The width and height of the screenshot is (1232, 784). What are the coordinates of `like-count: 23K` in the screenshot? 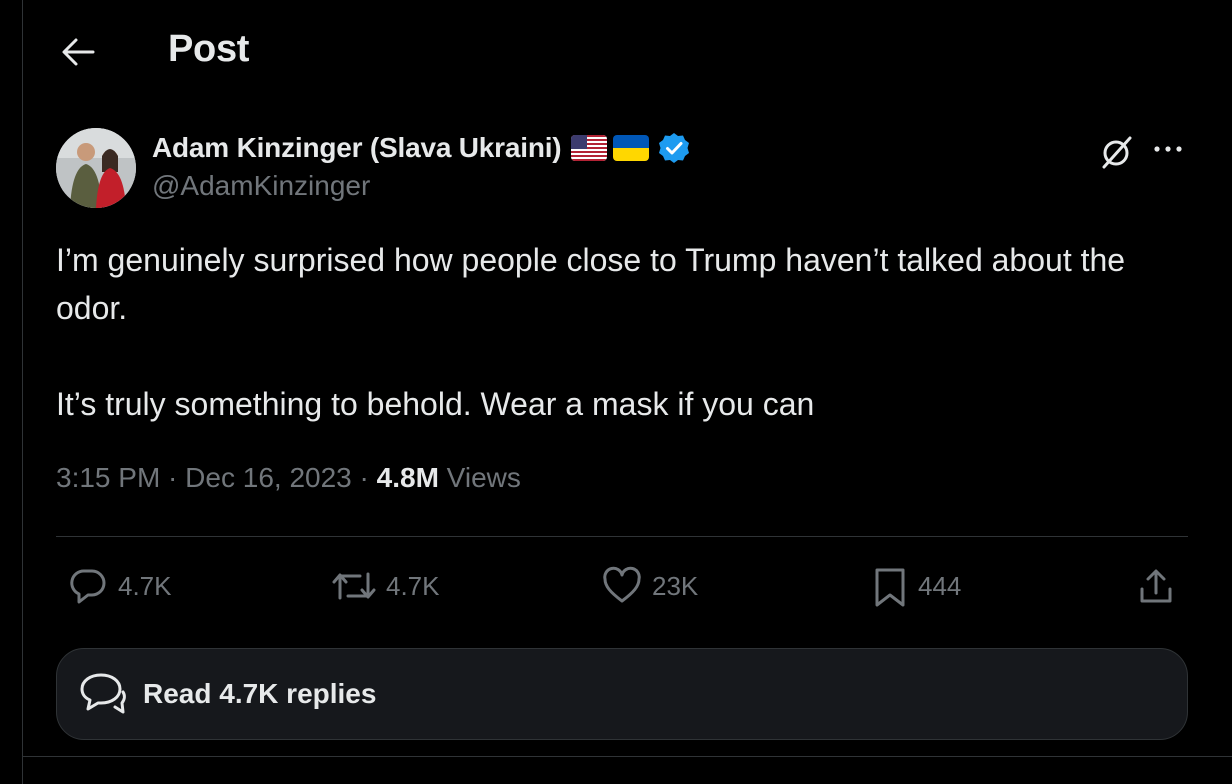 It's located at (675, 585).